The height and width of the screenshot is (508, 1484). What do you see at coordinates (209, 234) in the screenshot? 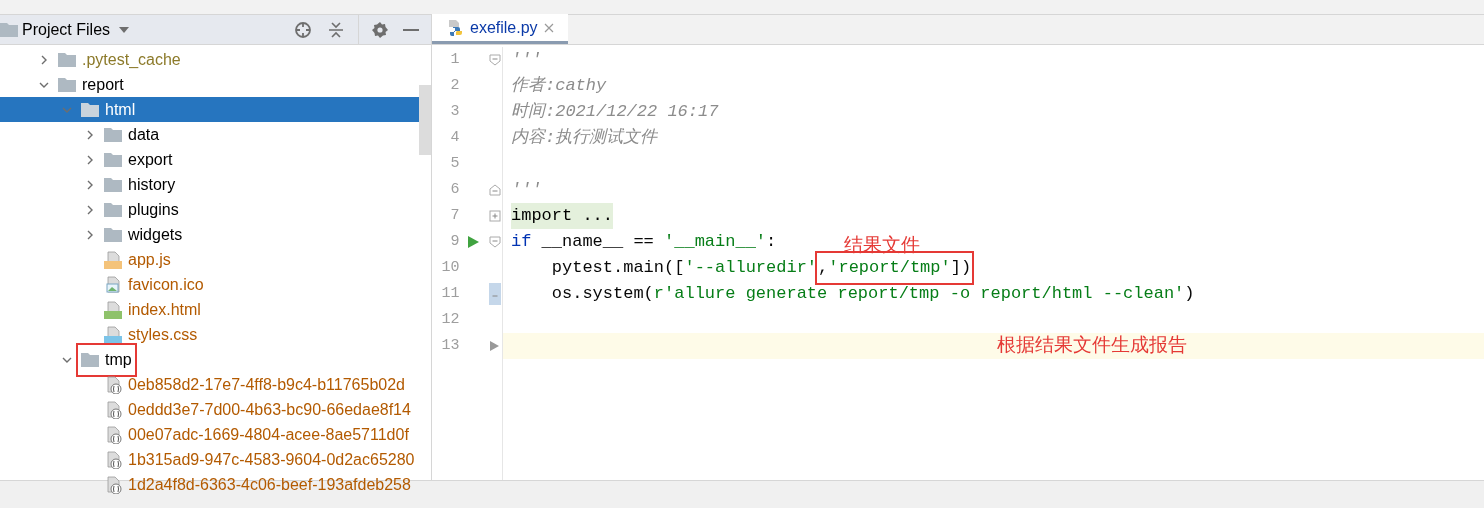
I see `tree-row: widgets` at bounding box center [209, 234].